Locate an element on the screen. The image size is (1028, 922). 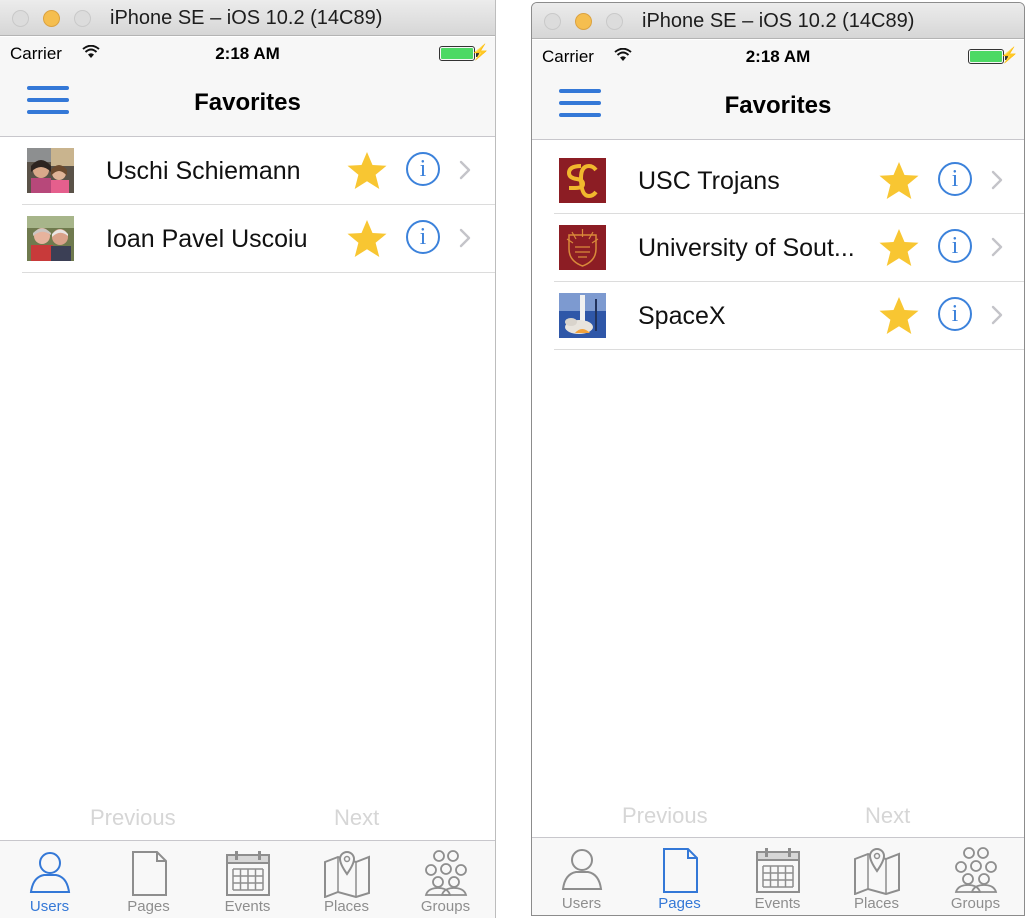
favorite-name: USC Trojans is located at coordinates (709, 181).